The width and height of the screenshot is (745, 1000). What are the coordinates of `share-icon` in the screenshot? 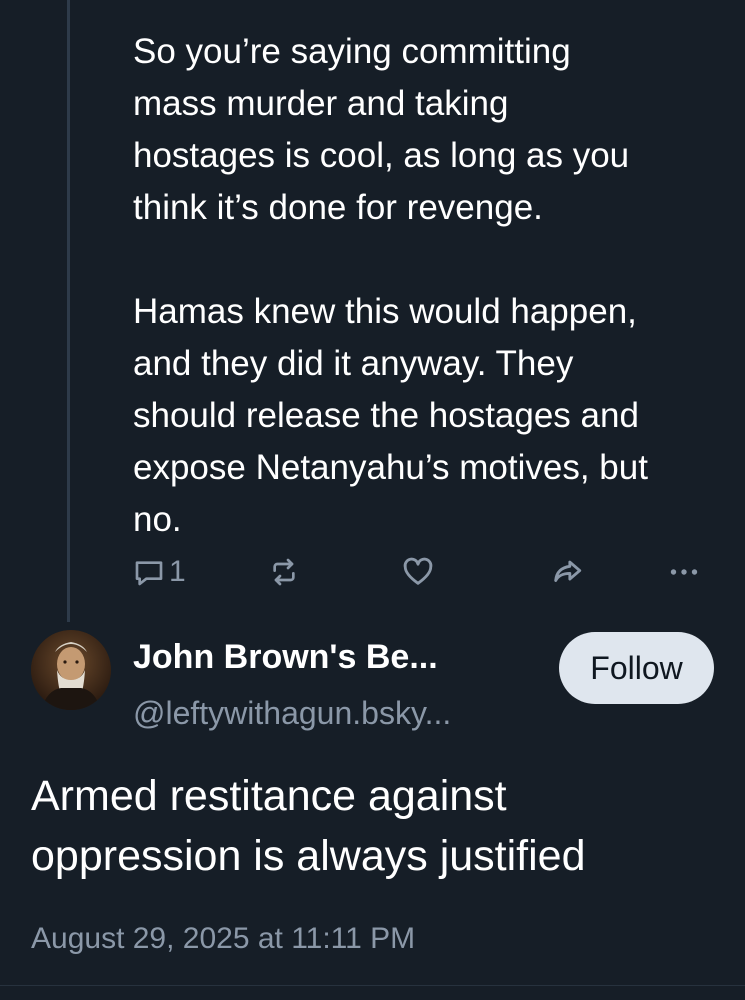 It's located at (567, 572).